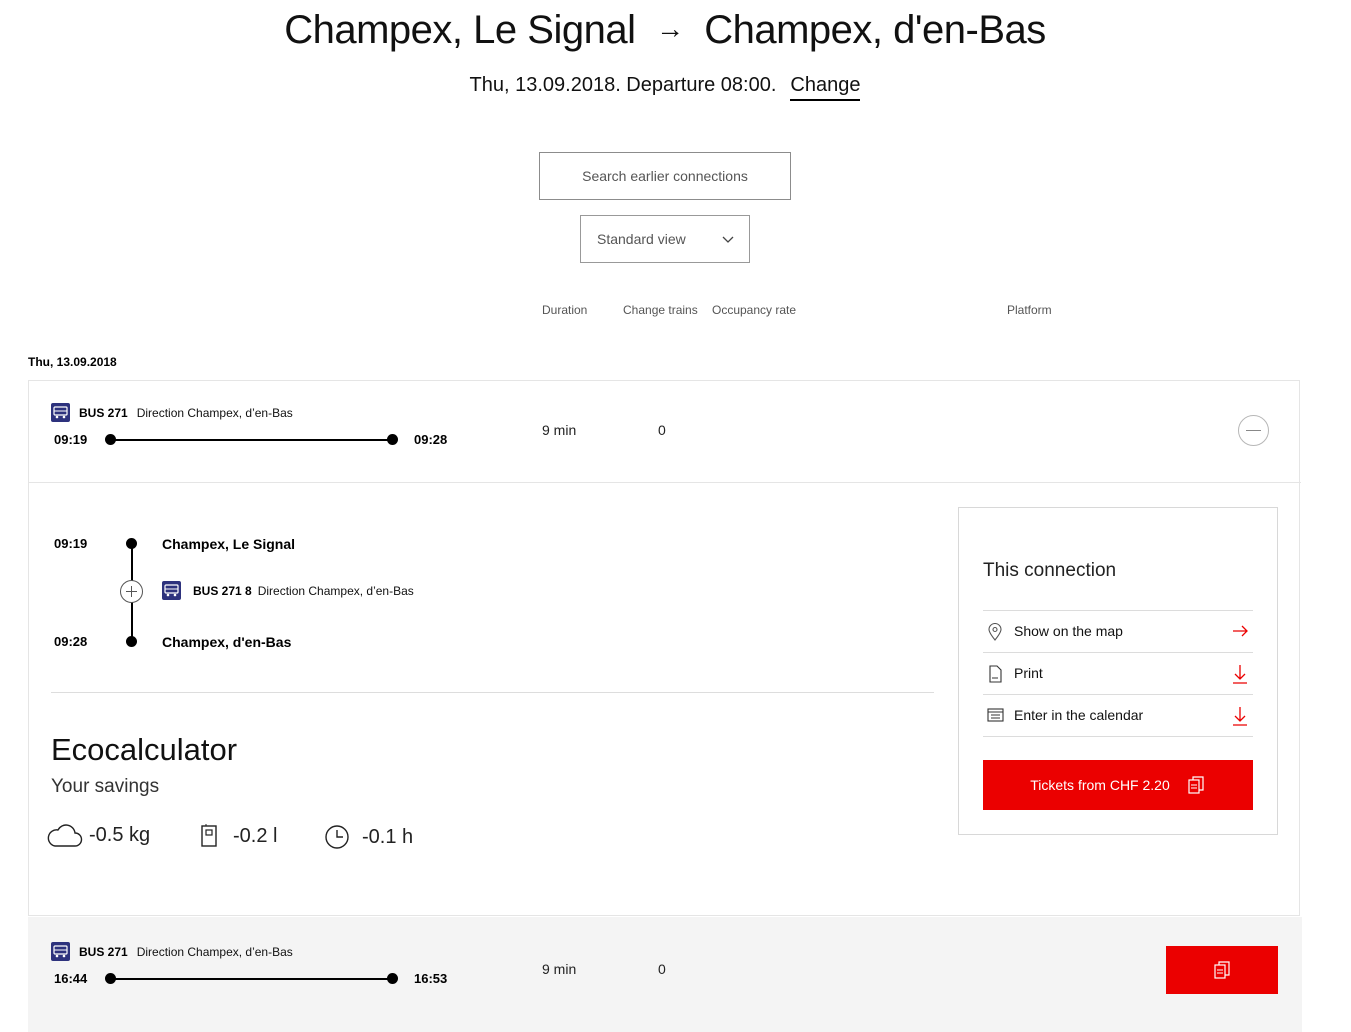  What do you see at coordinates (71, 543) in the screenshot?
I see `stop-time: 09:19` at bounding box center [71, 543].